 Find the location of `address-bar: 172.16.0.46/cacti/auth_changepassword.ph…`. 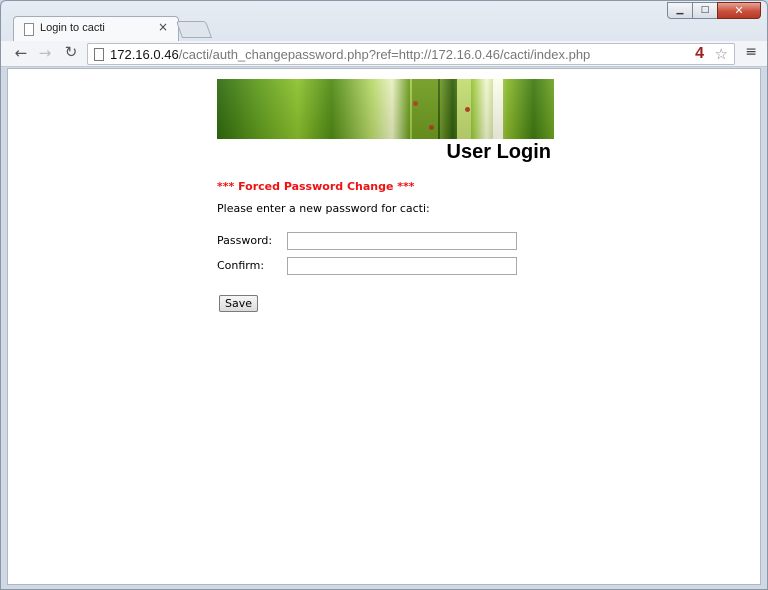

address-bar: 172.16.0.46/cacti/auth_changepassword.ph… is located at coordinates (411, 54).